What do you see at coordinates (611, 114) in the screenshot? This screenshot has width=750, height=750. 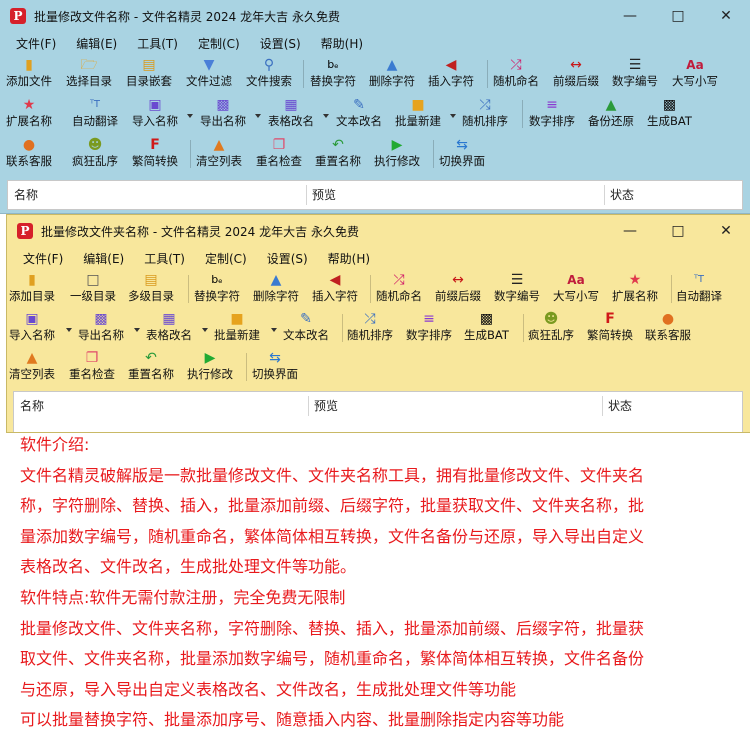 I see `backup-restore-button: ▲ 备份还原` at bounding box center [611, 114].